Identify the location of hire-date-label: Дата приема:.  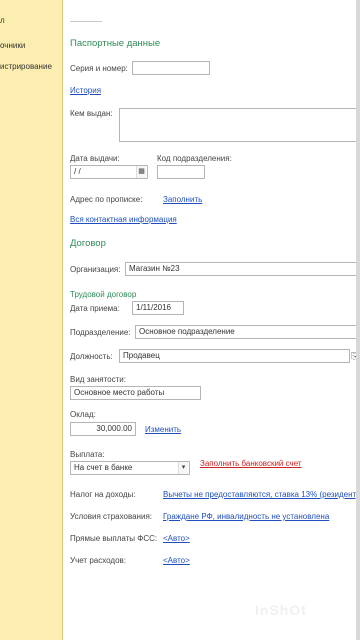
(95, 308).